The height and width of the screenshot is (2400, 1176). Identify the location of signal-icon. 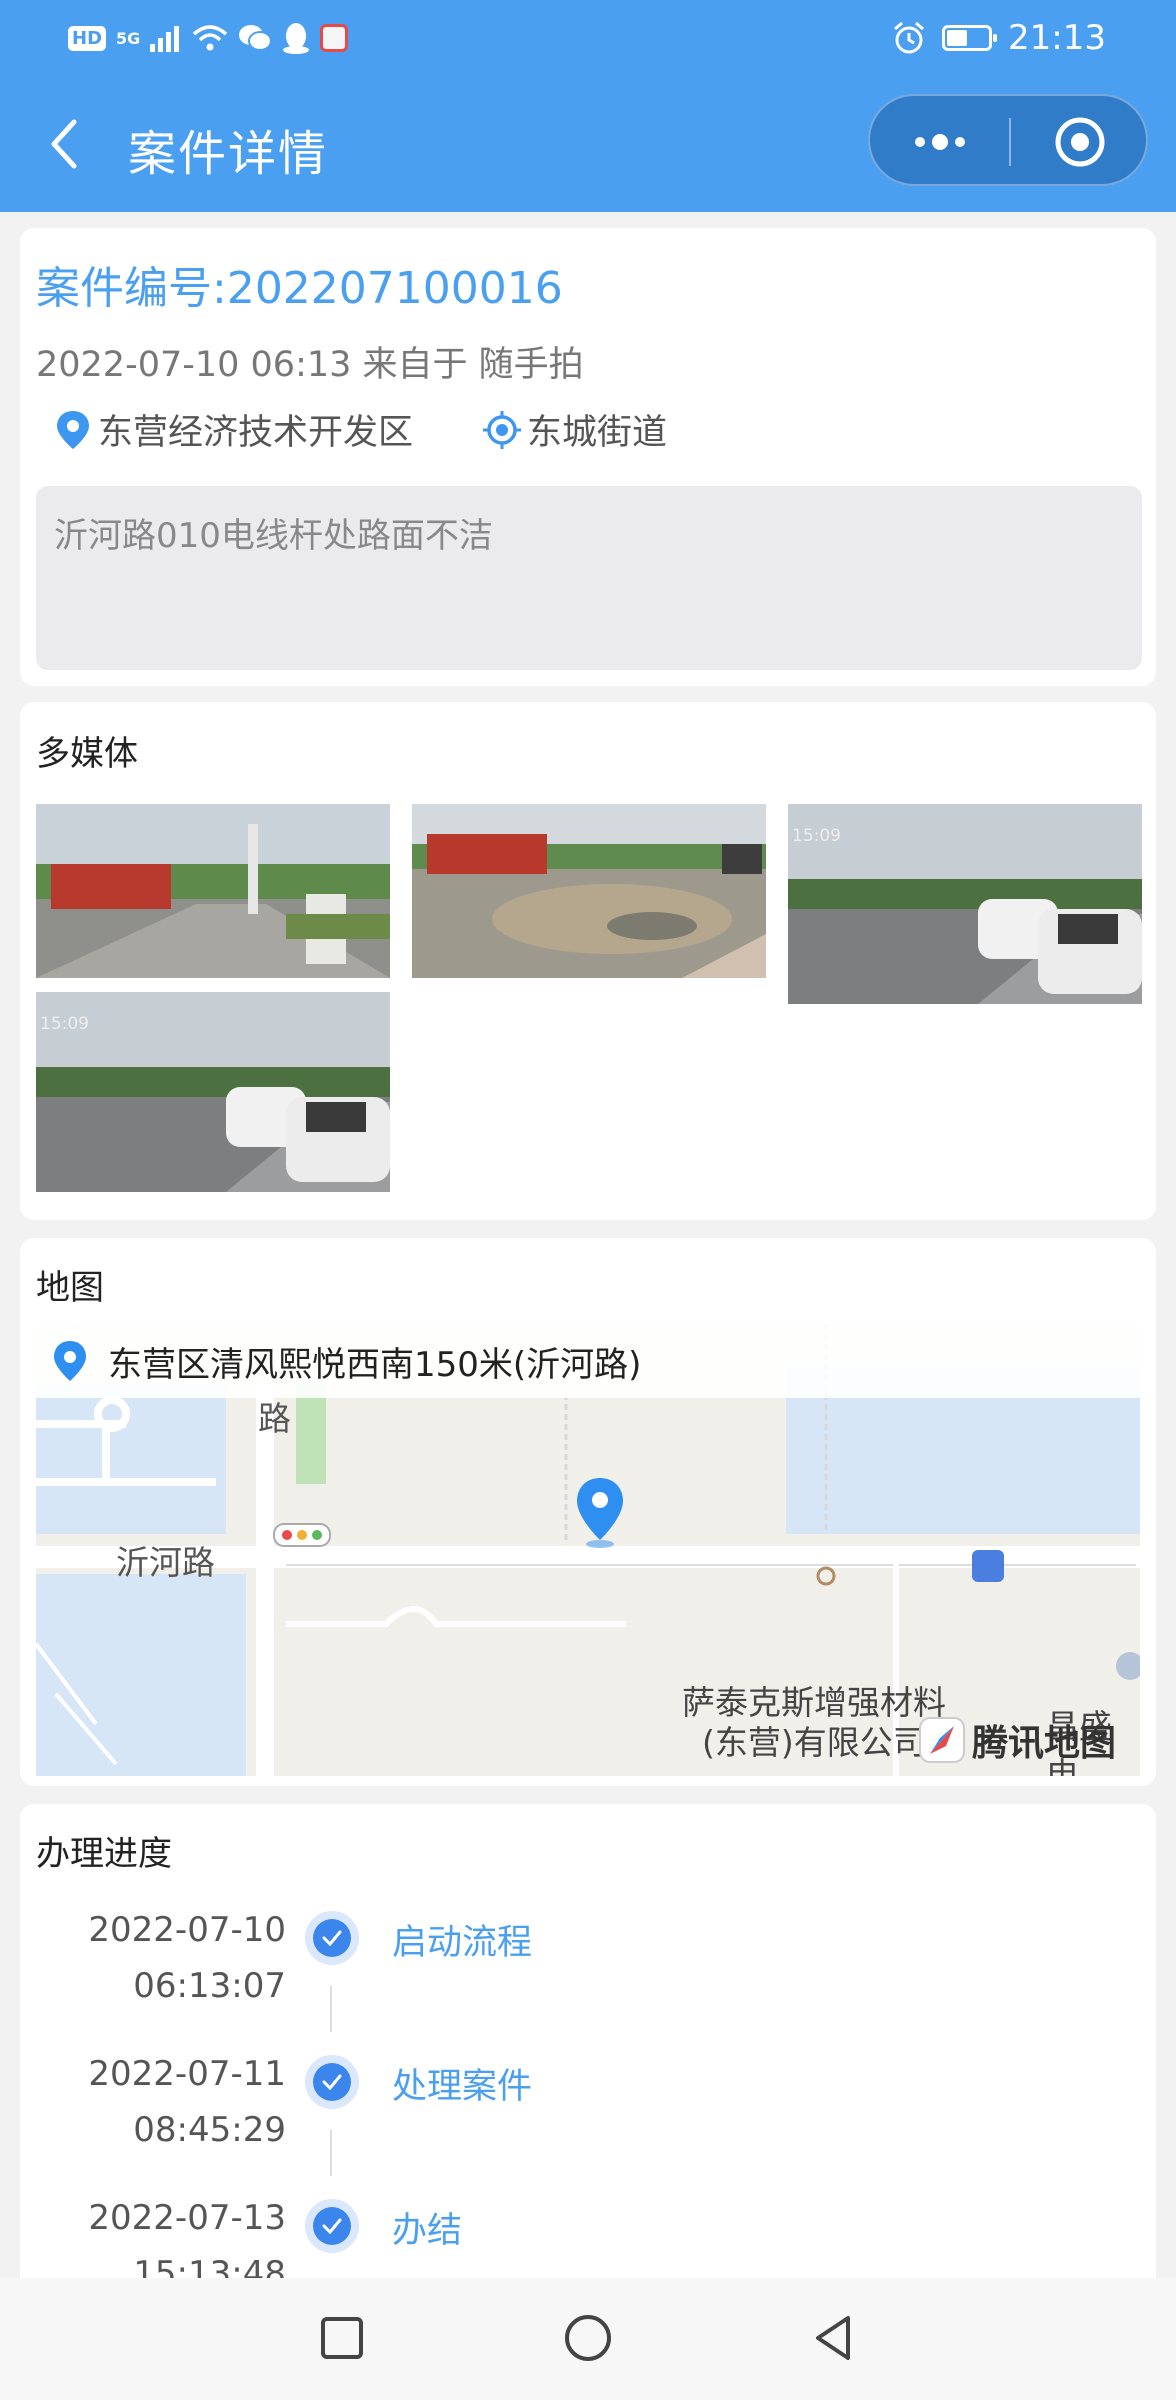
(165, 39).